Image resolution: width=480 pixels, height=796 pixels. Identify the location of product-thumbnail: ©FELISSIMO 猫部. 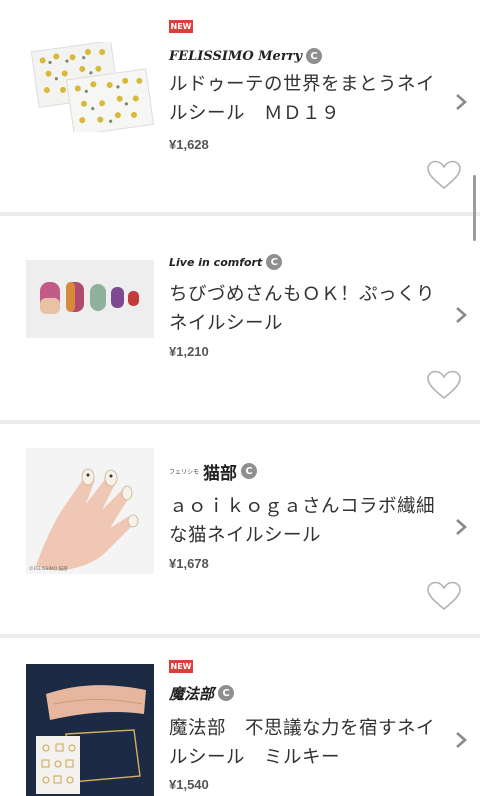
(90, 511).